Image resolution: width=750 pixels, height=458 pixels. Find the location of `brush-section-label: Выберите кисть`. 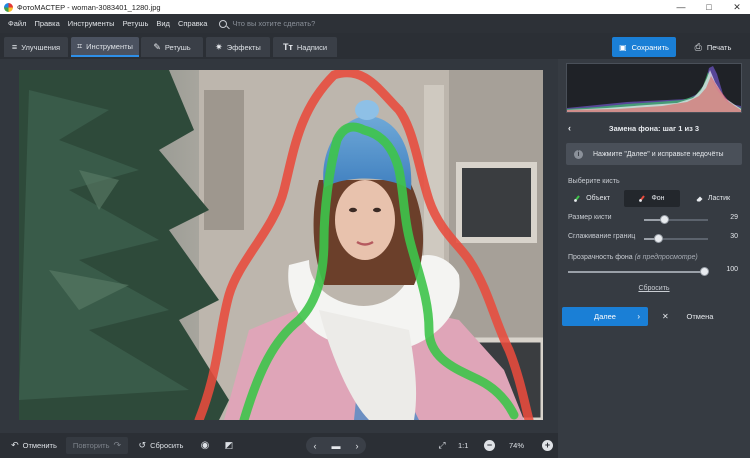

brush-section-label: Выберите кисть is located at coordinates (594, 181).